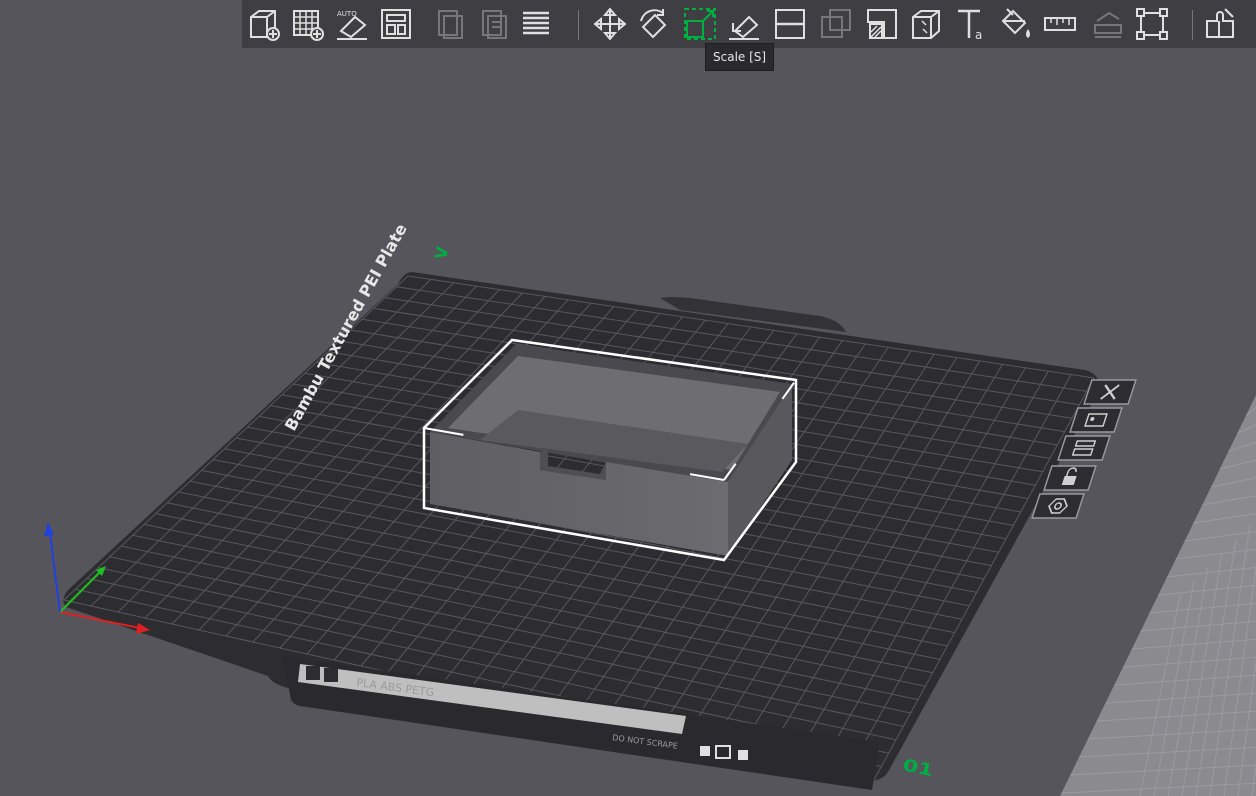  I want to click on lay-on-face-icon, so click(744, 27).